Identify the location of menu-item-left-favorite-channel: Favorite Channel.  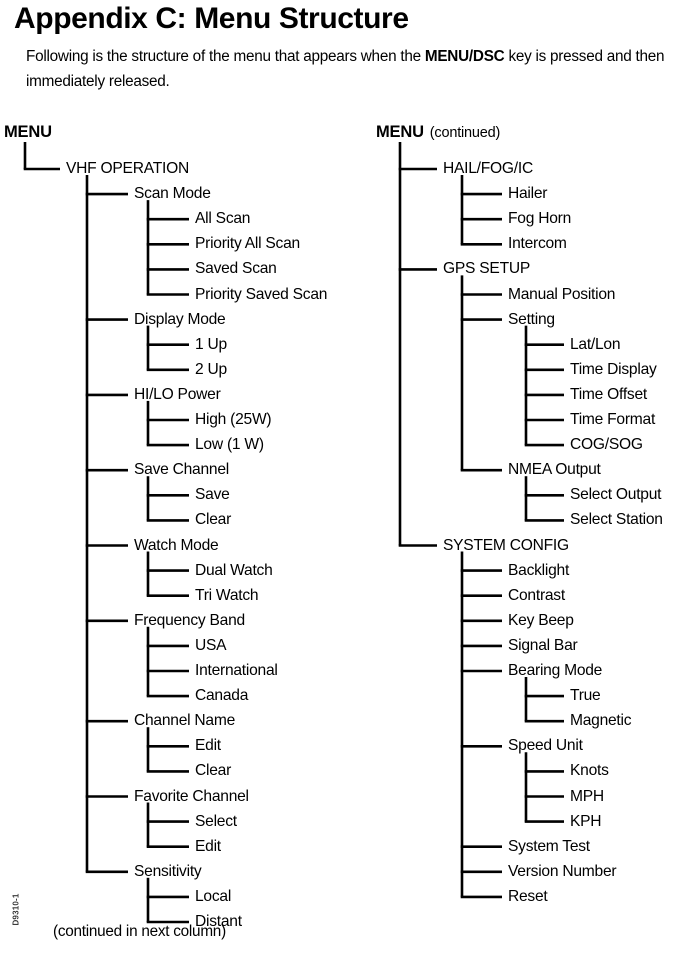
(191, 796).